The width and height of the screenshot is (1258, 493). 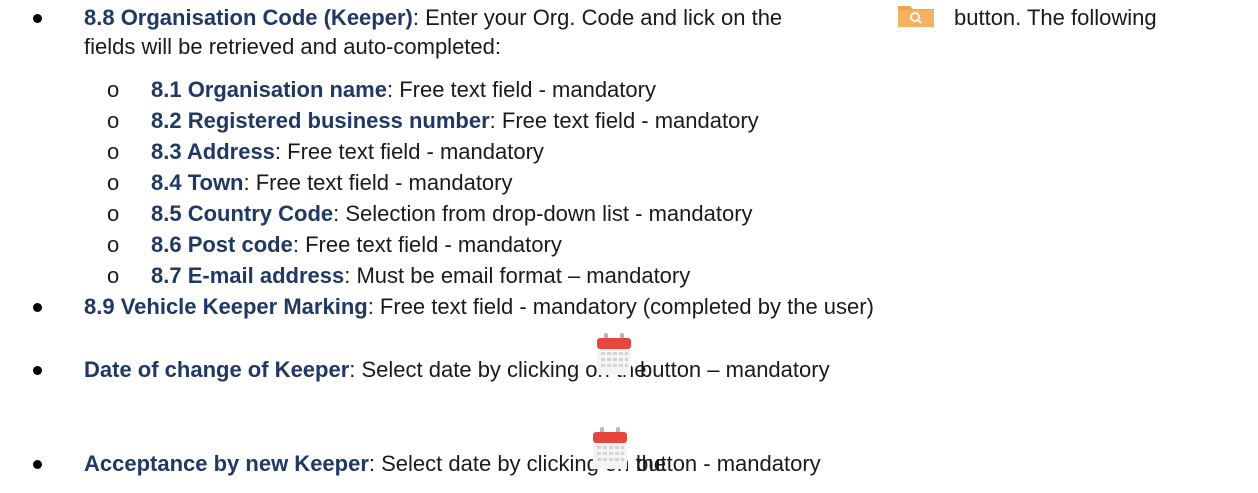 I want to click on sub-item-text: : Must be email format – mandatory, so click(x=517, y=275).